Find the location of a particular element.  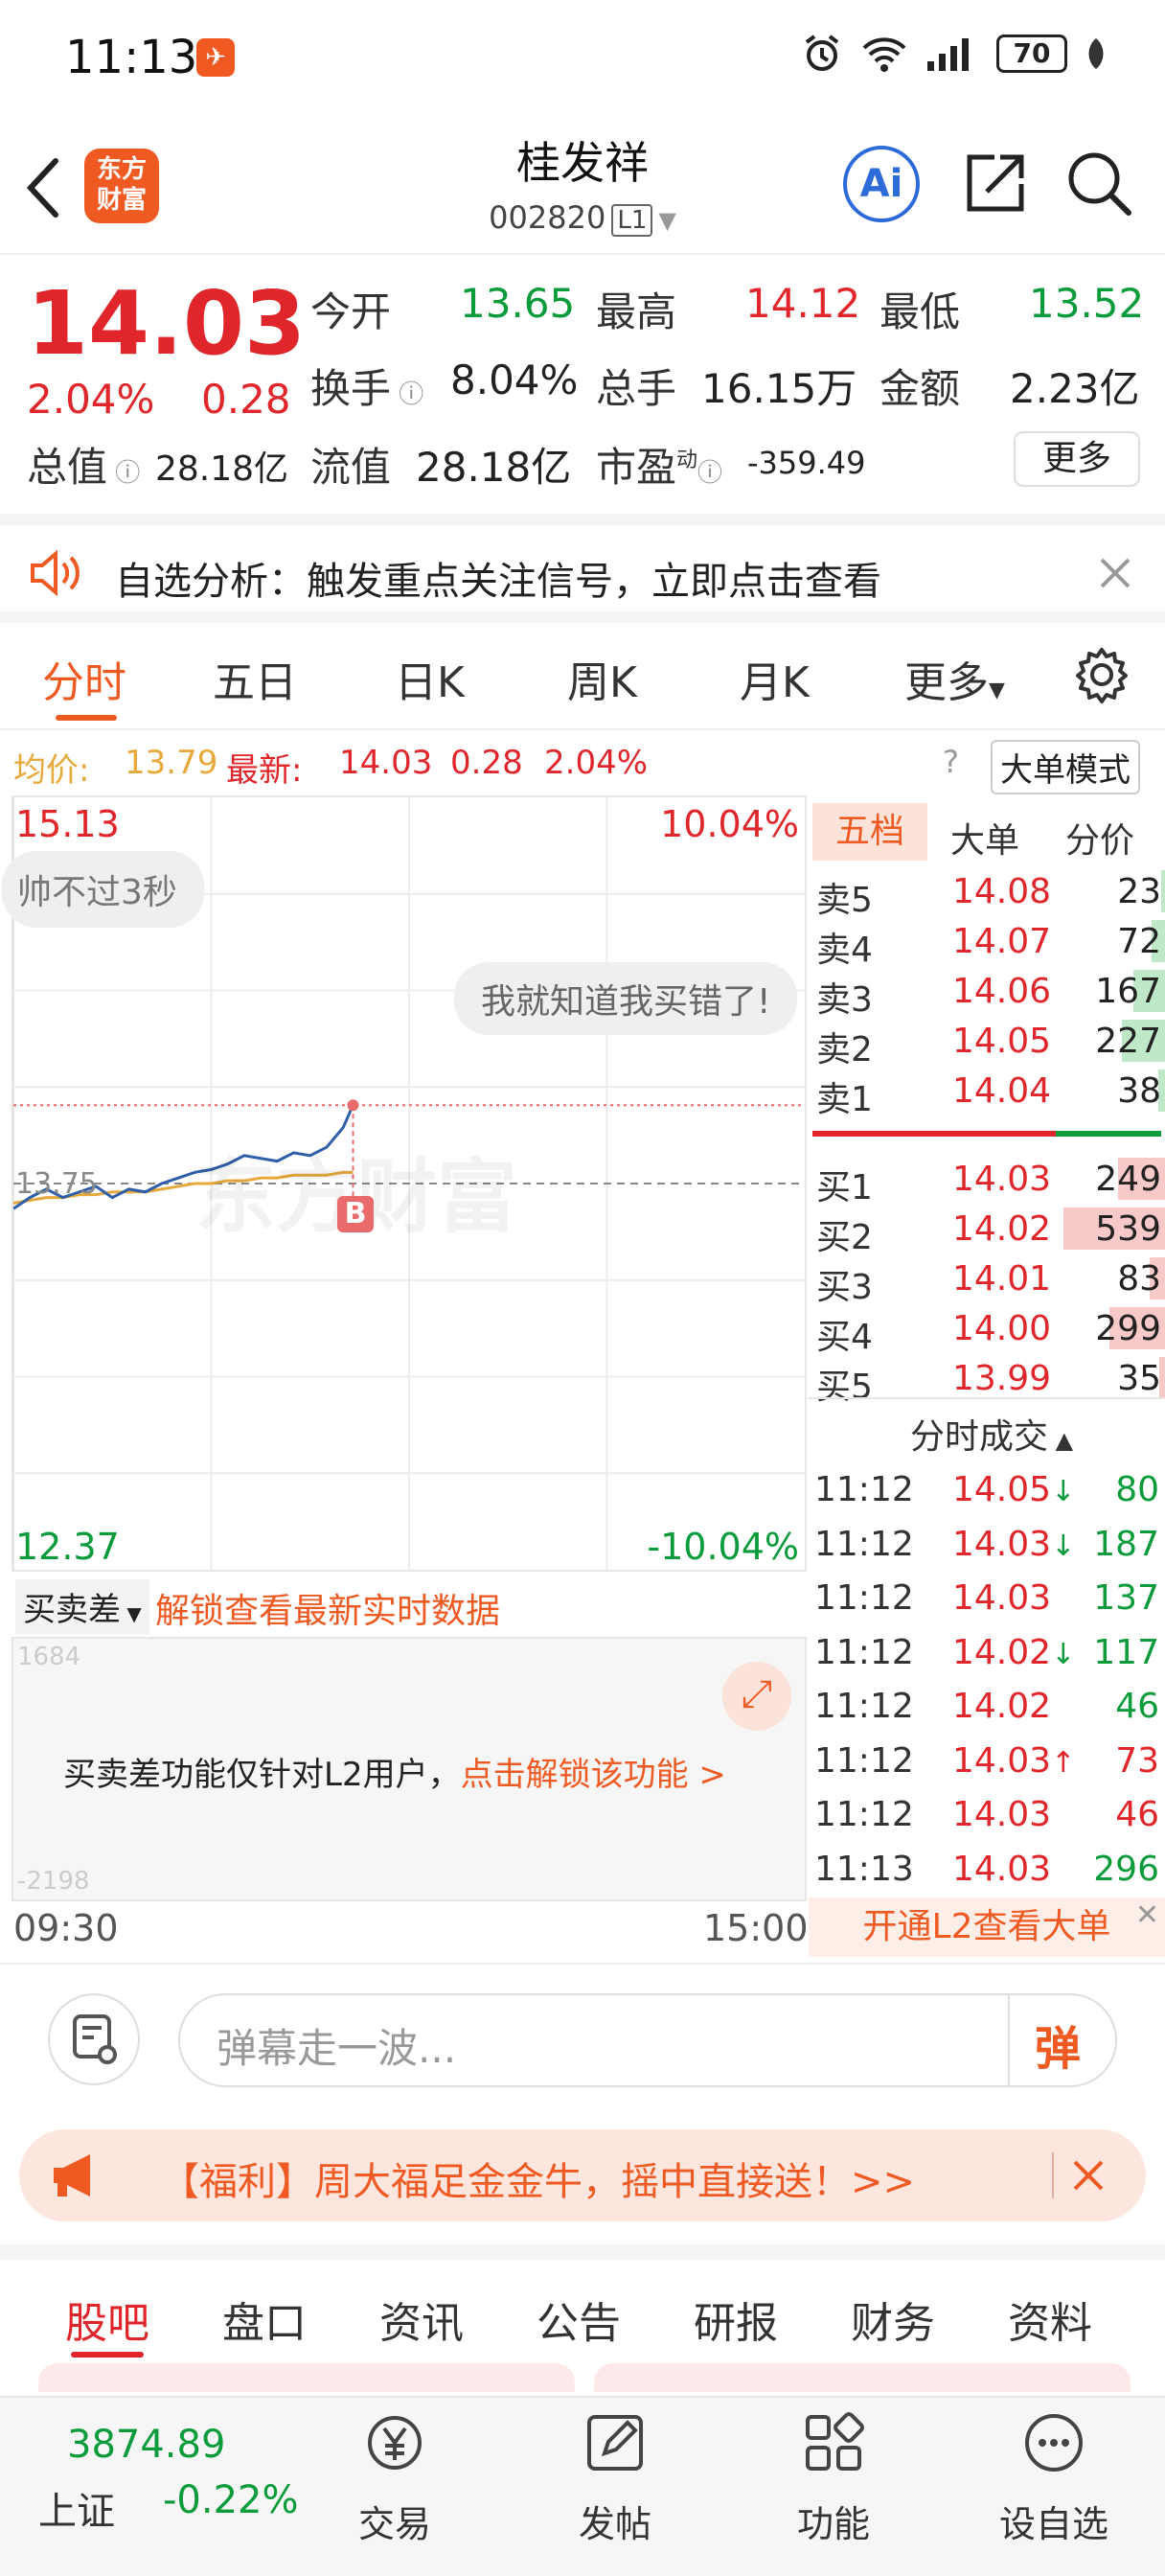

nav-functions: 功能 is located at coordinates (834, 2478).